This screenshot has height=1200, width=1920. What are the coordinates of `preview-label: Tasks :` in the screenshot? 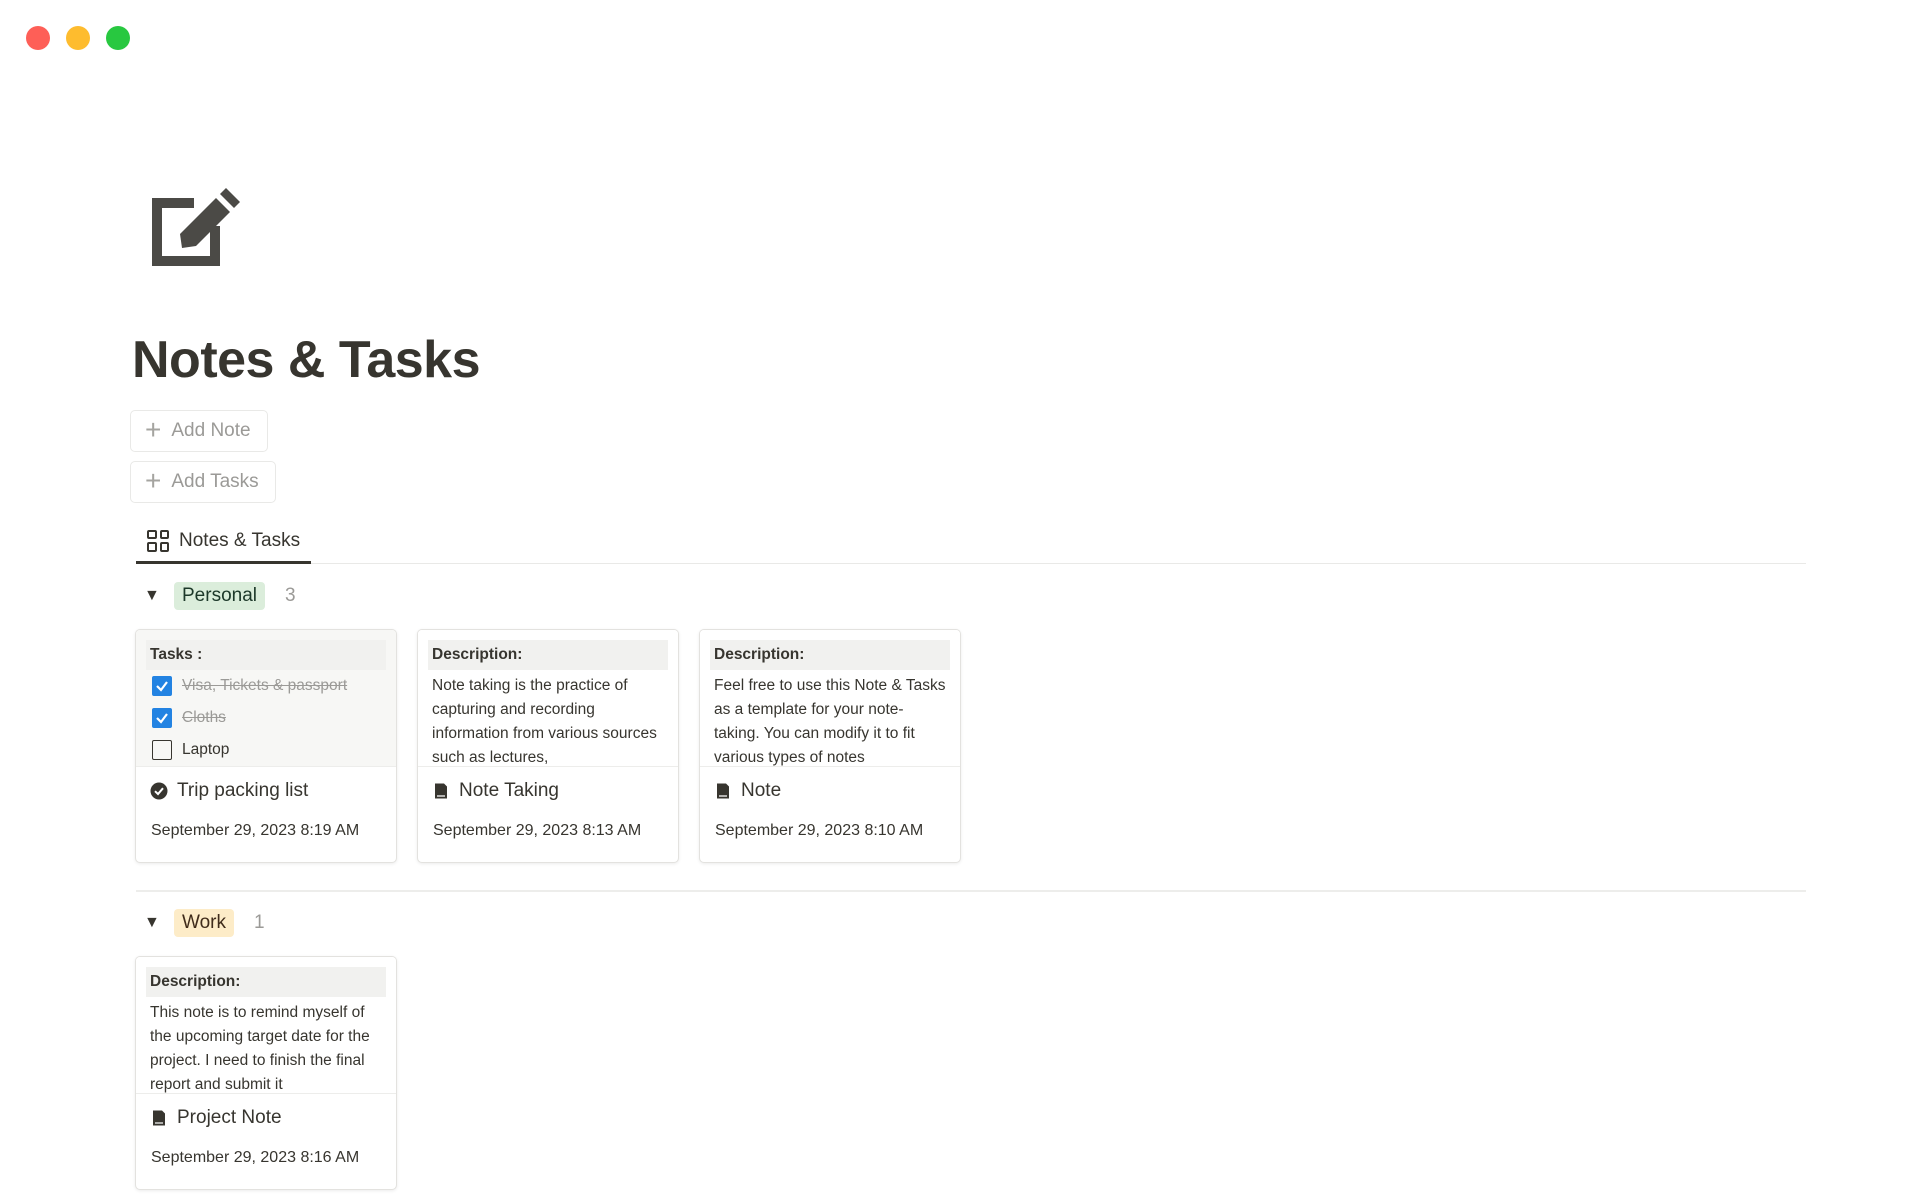 It's located at (266, 655).